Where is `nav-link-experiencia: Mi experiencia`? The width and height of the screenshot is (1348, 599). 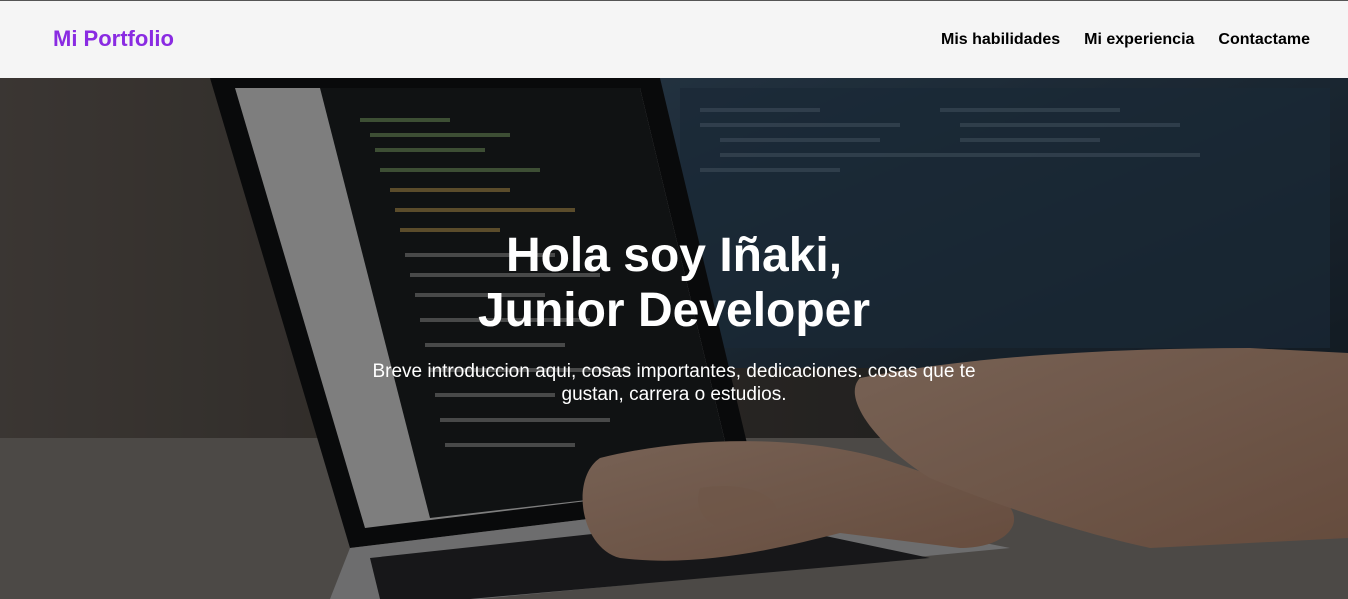 nav-link-experiencia: Mi experiencia is located at coordinates (1139, 40).